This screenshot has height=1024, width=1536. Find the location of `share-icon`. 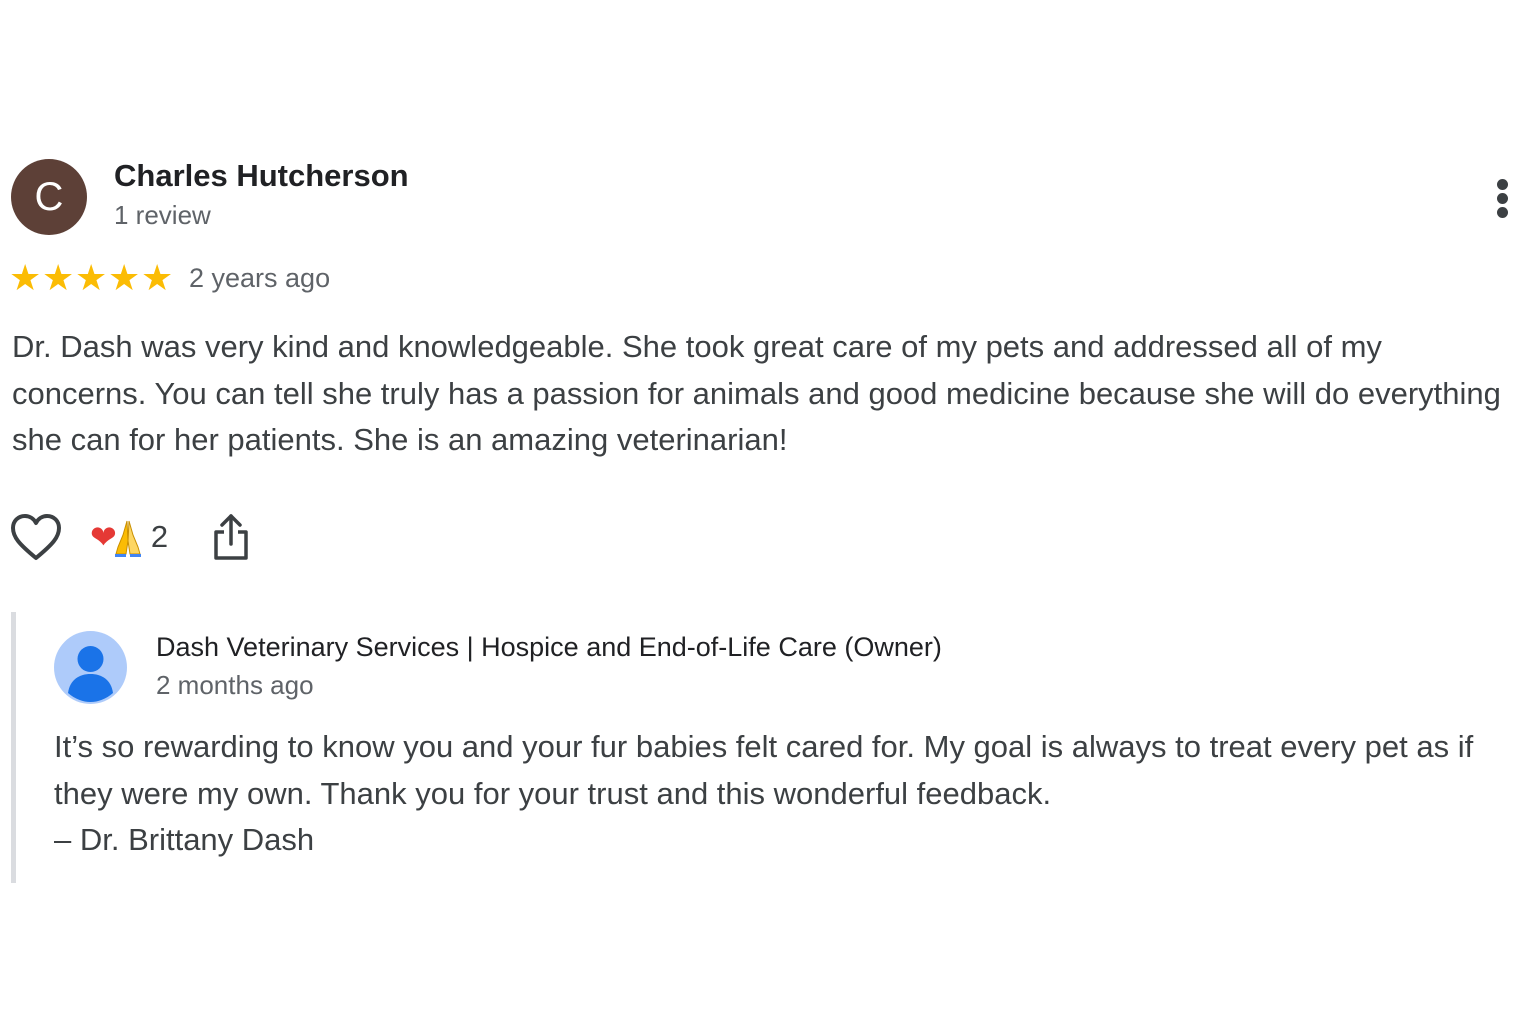

share-icon is located at coordinates (231, 537).